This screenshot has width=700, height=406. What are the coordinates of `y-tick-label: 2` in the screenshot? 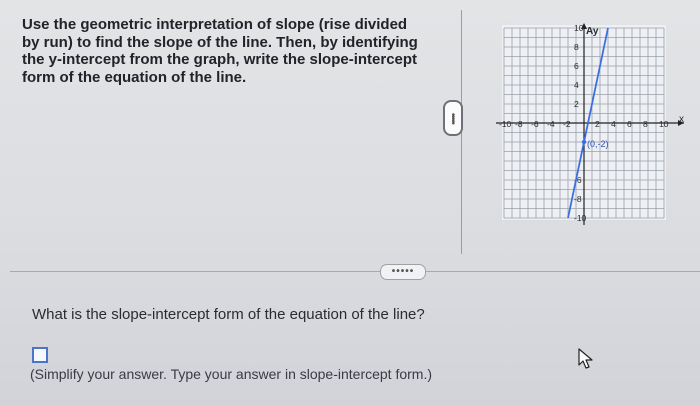 It's located at (576, 104).